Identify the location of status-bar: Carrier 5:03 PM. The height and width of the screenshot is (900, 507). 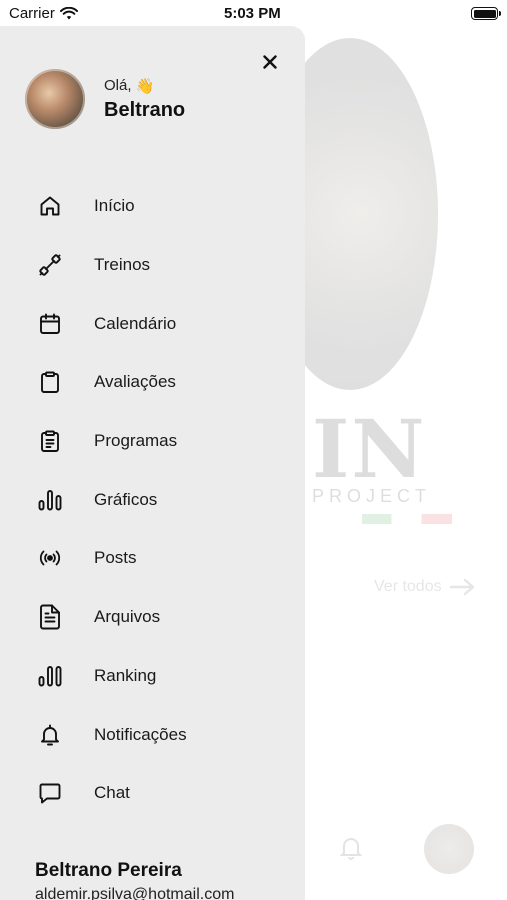
(253, 13).